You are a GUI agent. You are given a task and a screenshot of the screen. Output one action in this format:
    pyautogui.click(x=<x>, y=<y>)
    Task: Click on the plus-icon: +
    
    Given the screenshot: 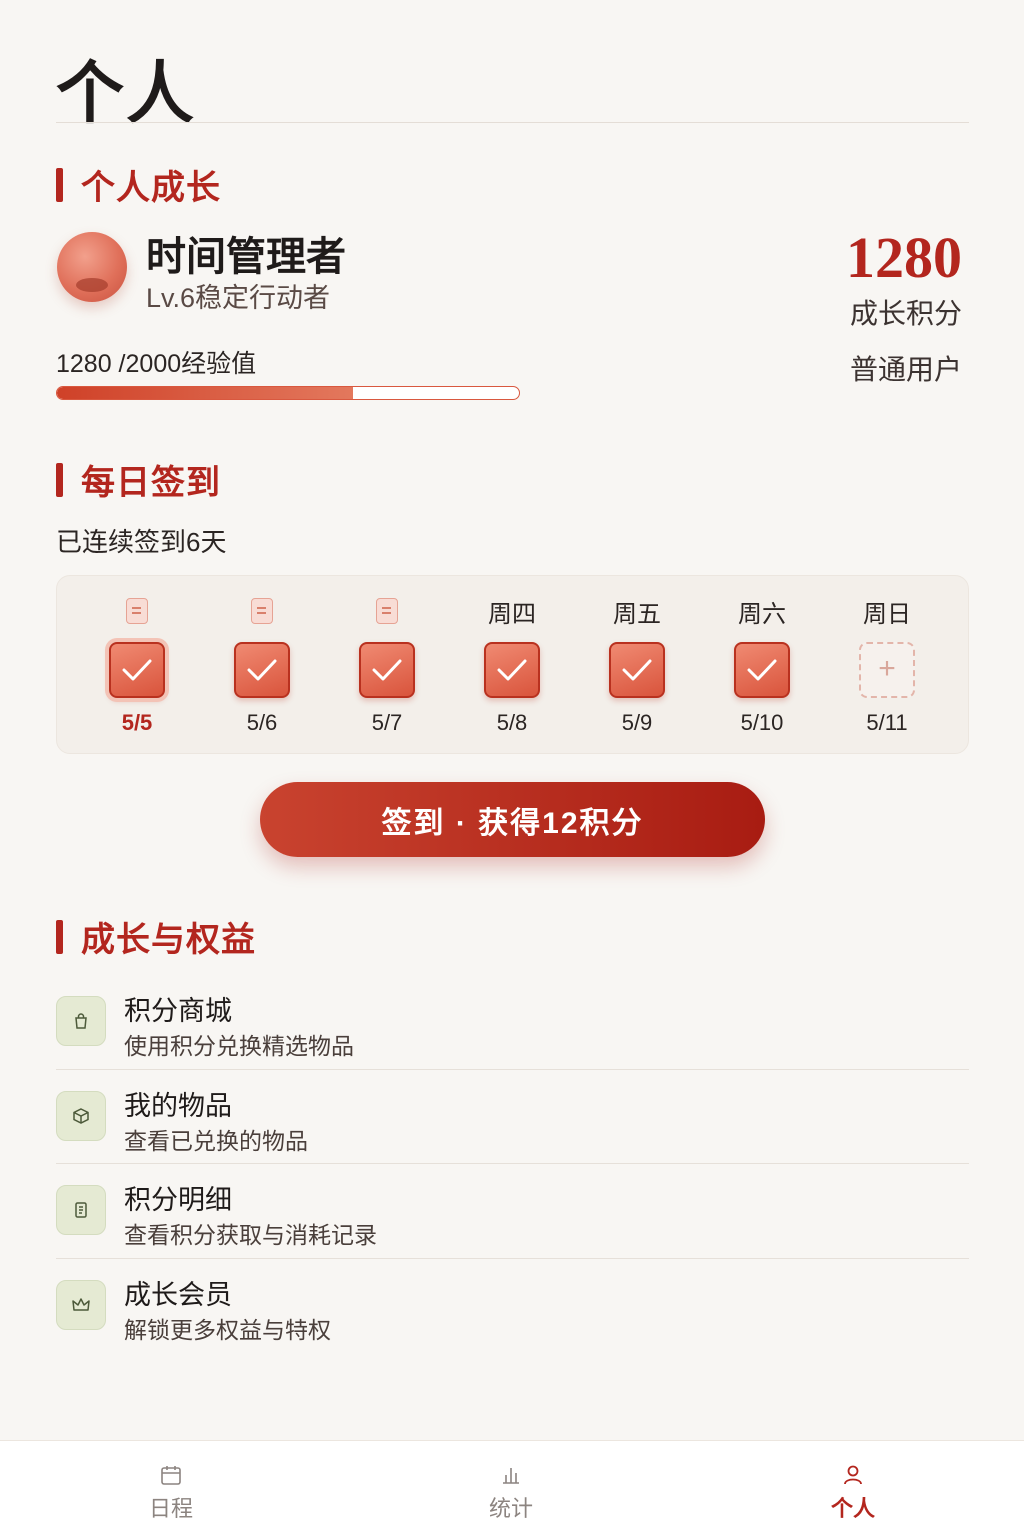 What is the action you would take?
    pyautogui.click(x=887, y=668)
    